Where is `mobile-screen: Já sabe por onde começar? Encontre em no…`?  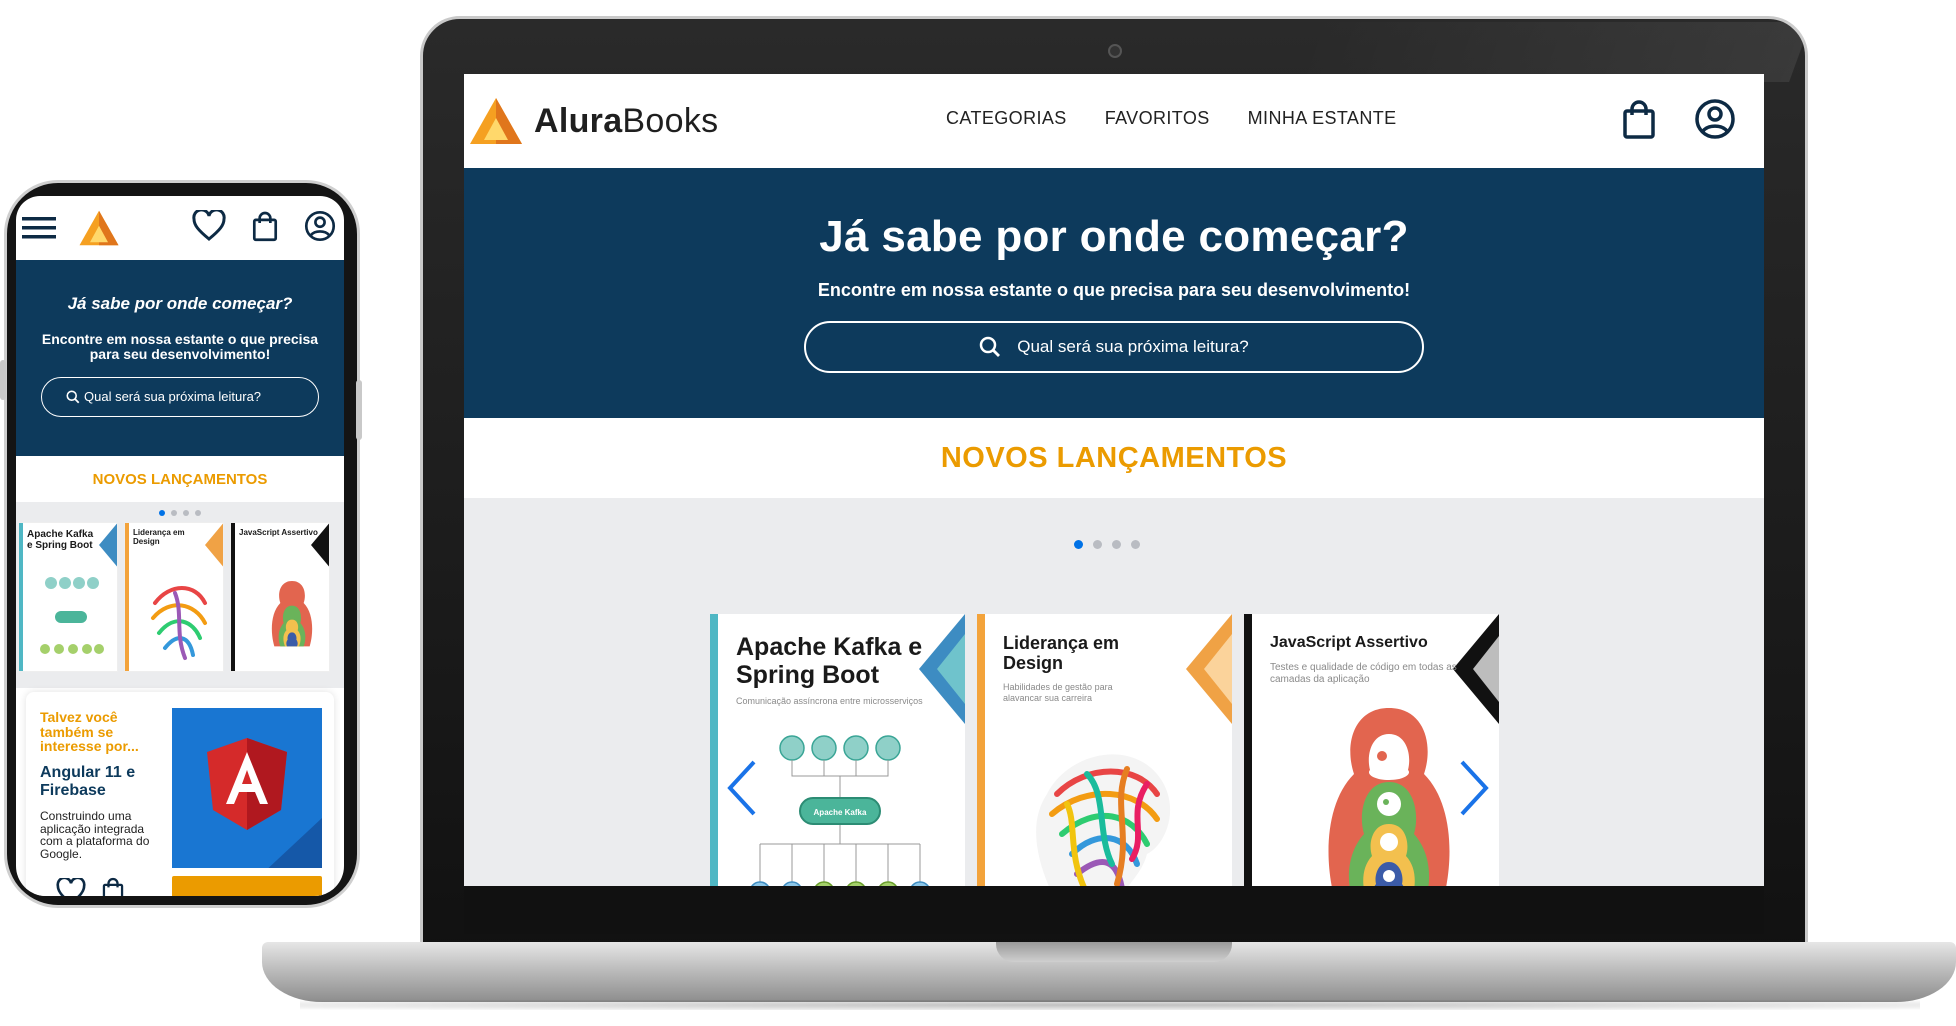 mobile-screen: Já sabe por onde começar? Encontre em no… is located at coordinates (180, 546).